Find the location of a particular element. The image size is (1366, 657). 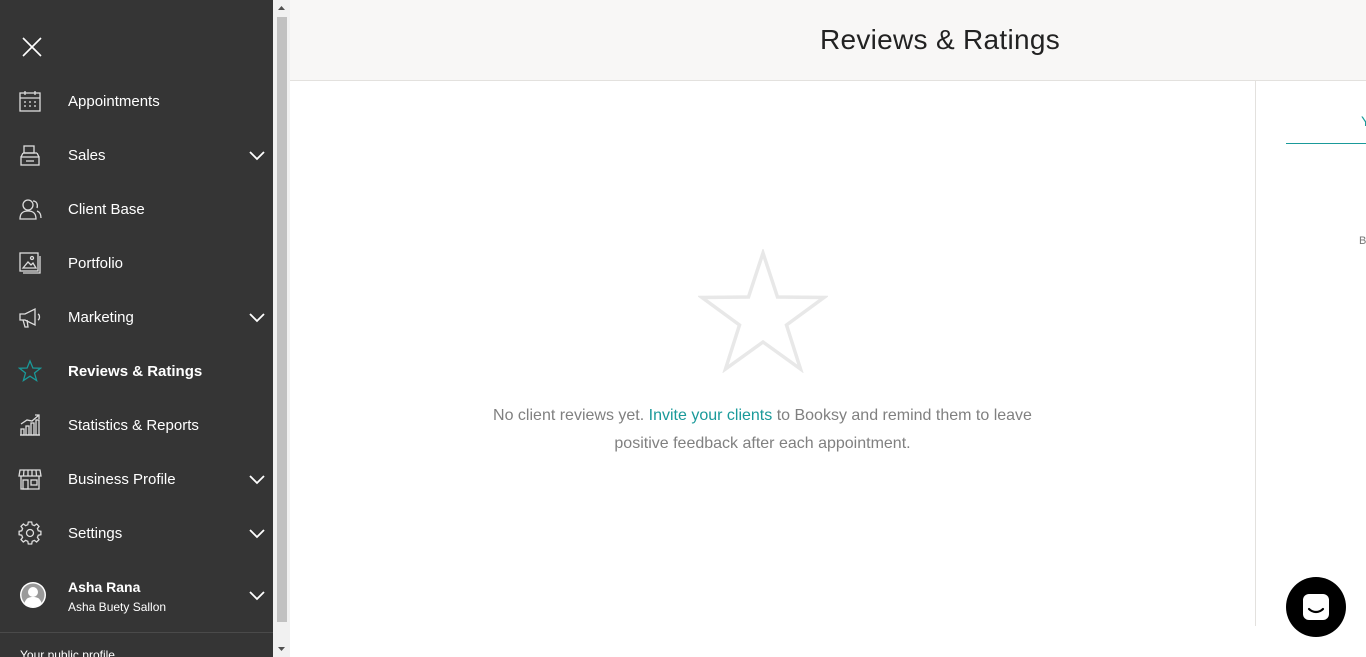

scroll-down-arrow-icon is located at coordinates (281, 648).